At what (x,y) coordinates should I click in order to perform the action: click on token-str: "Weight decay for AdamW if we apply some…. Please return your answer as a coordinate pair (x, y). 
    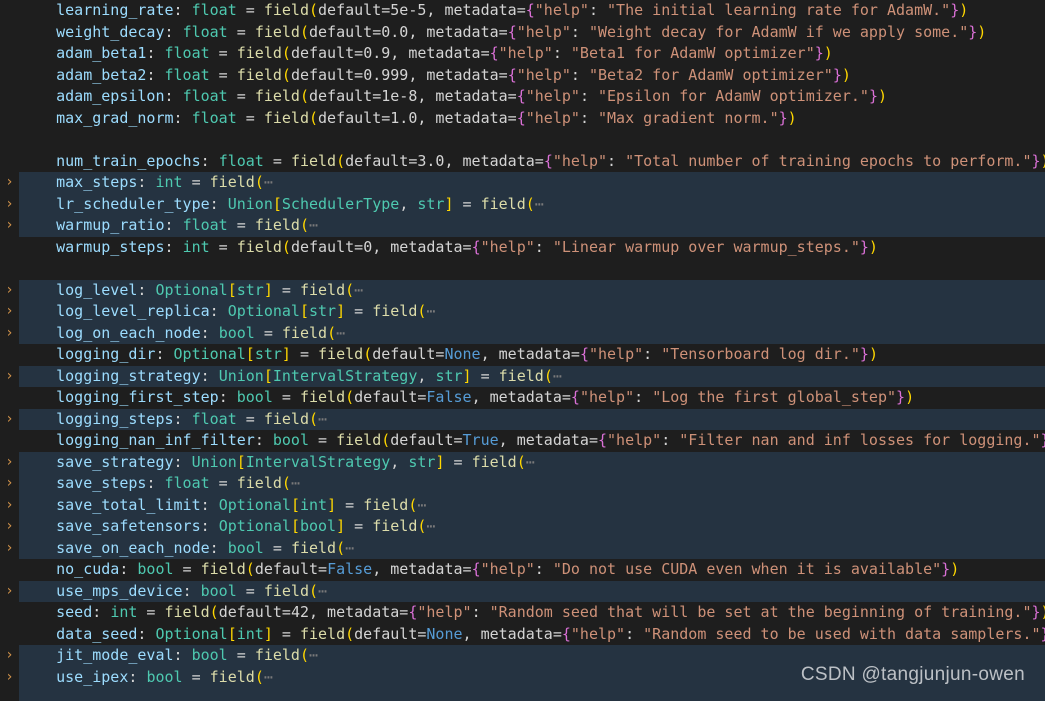
    Looking at the image, I should click on (778, 31).